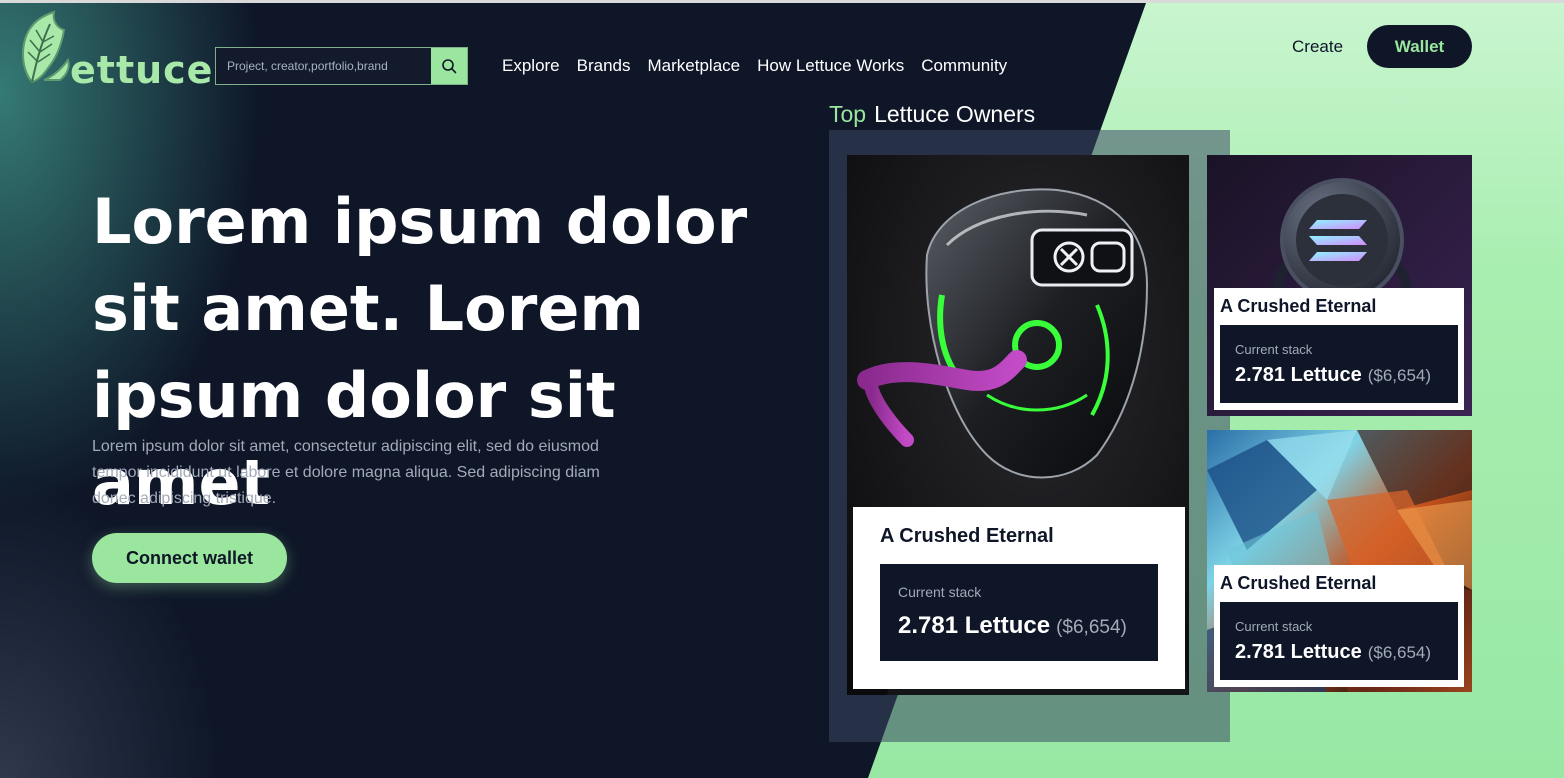 The image size is (1564, 778). I want to click on search-bar, so click(341, 66).